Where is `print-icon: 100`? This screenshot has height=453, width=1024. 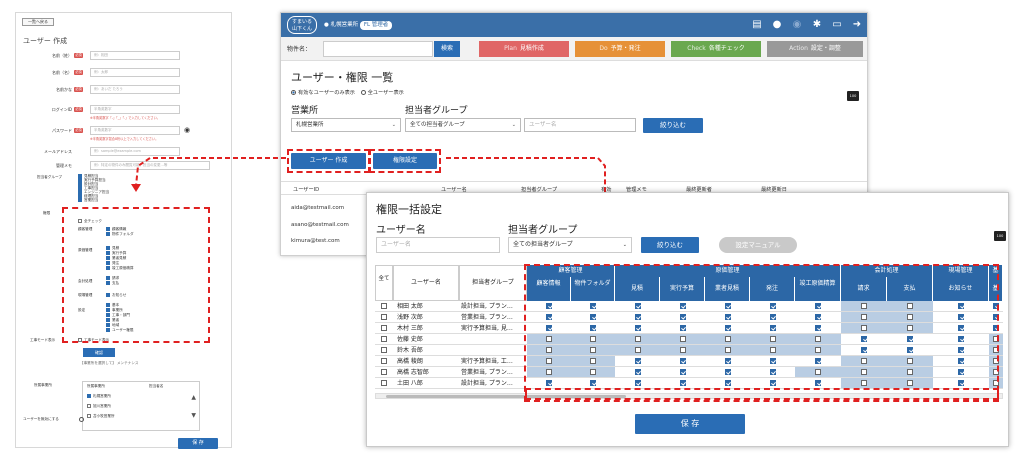 print-icon: 100 is located at coordinates (1000, 236).